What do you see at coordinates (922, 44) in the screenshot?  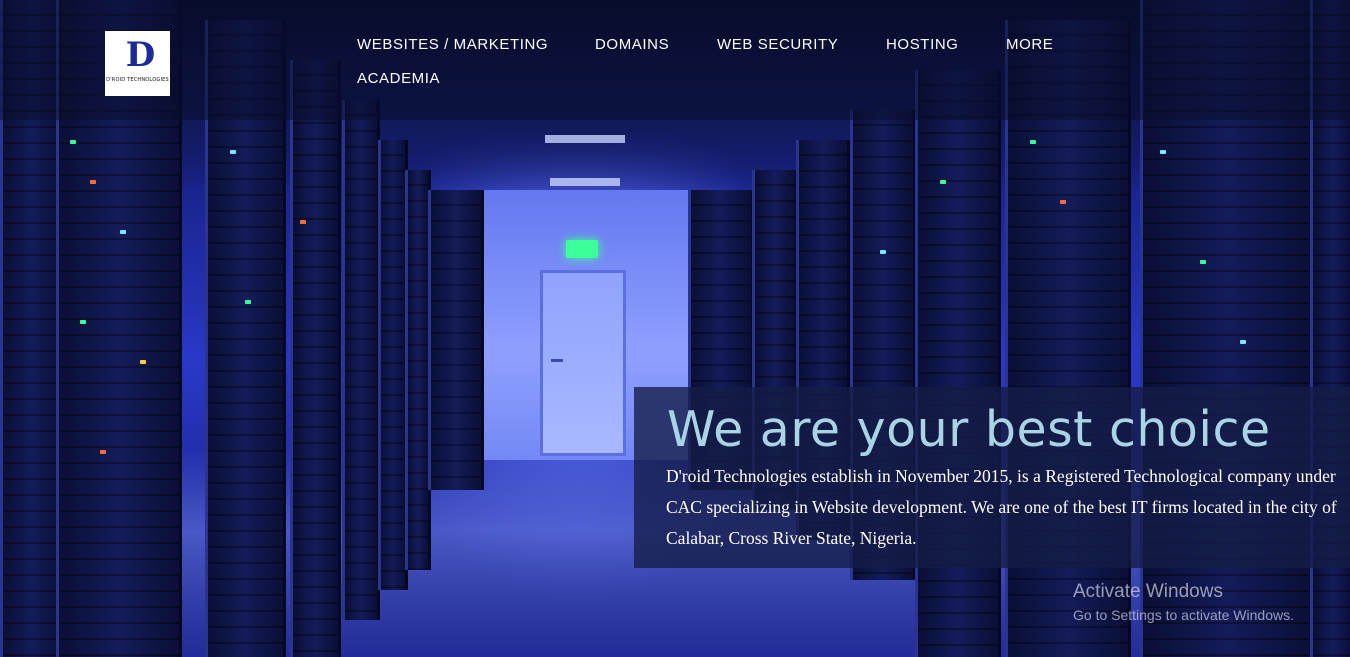 I see `nav-hosting: HOSTING` at bounding box center [922, 44].